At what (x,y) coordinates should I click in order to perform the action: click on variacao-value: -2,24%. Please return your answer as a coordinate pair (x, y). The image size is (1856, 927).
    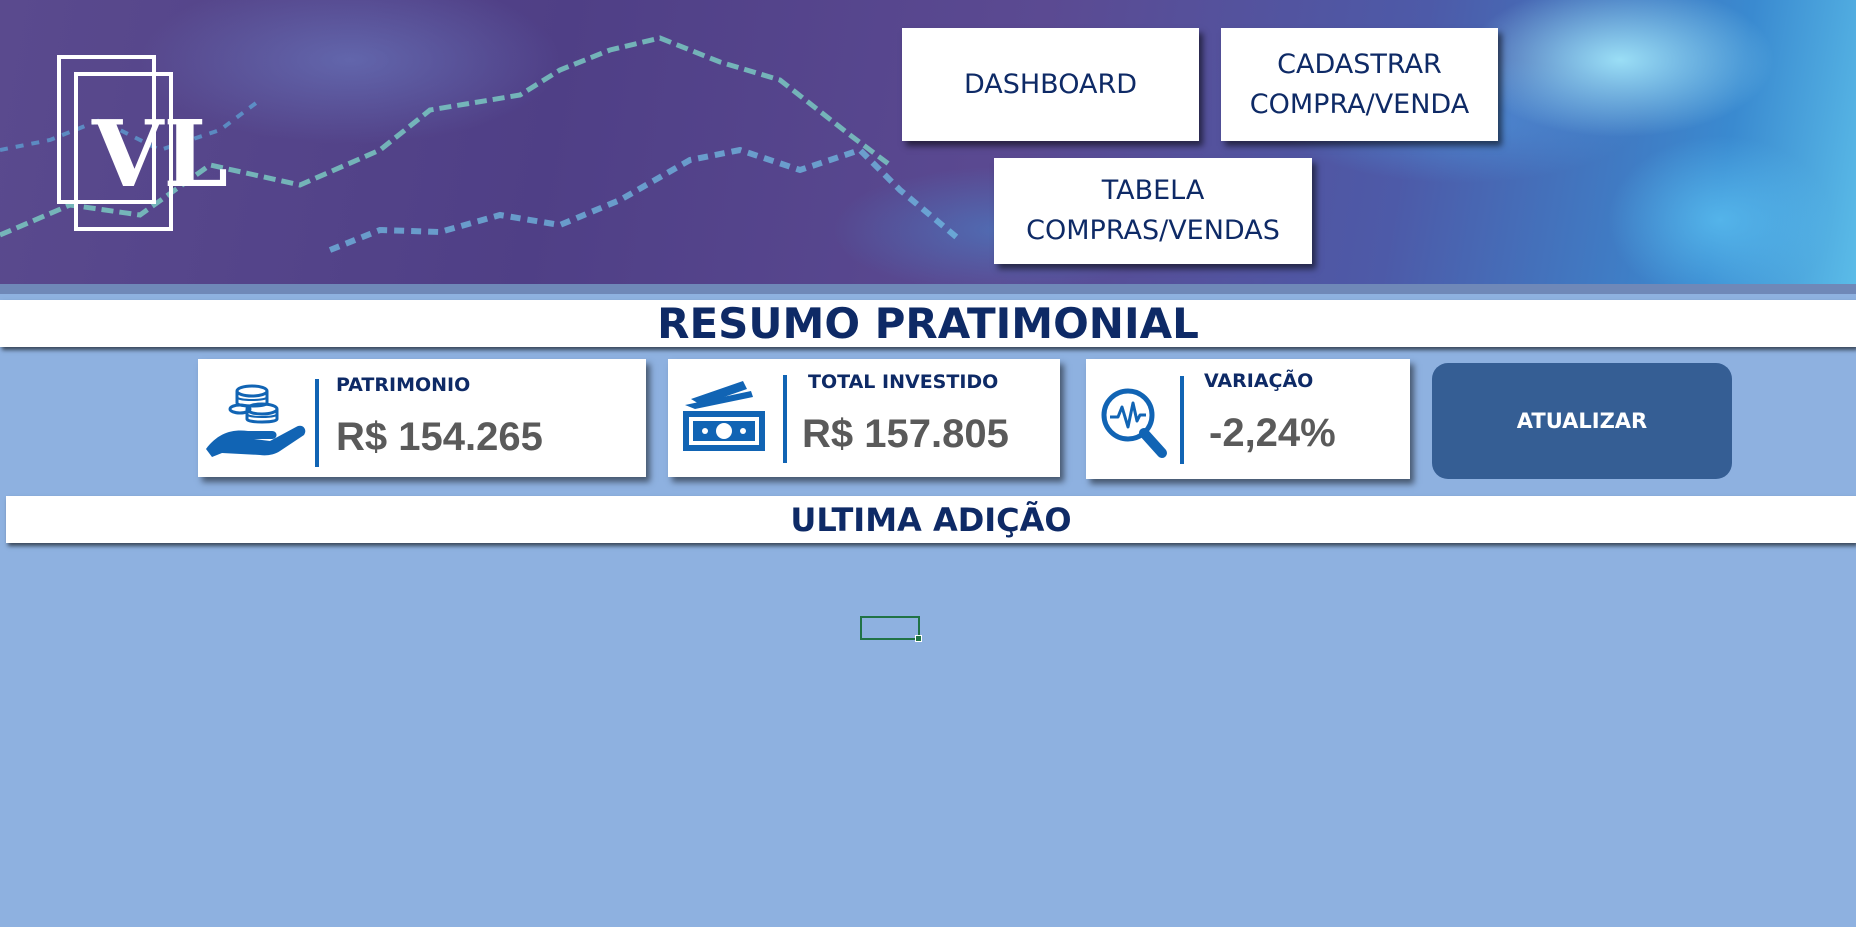
    Looking at the image, I should click on (1272, 433).